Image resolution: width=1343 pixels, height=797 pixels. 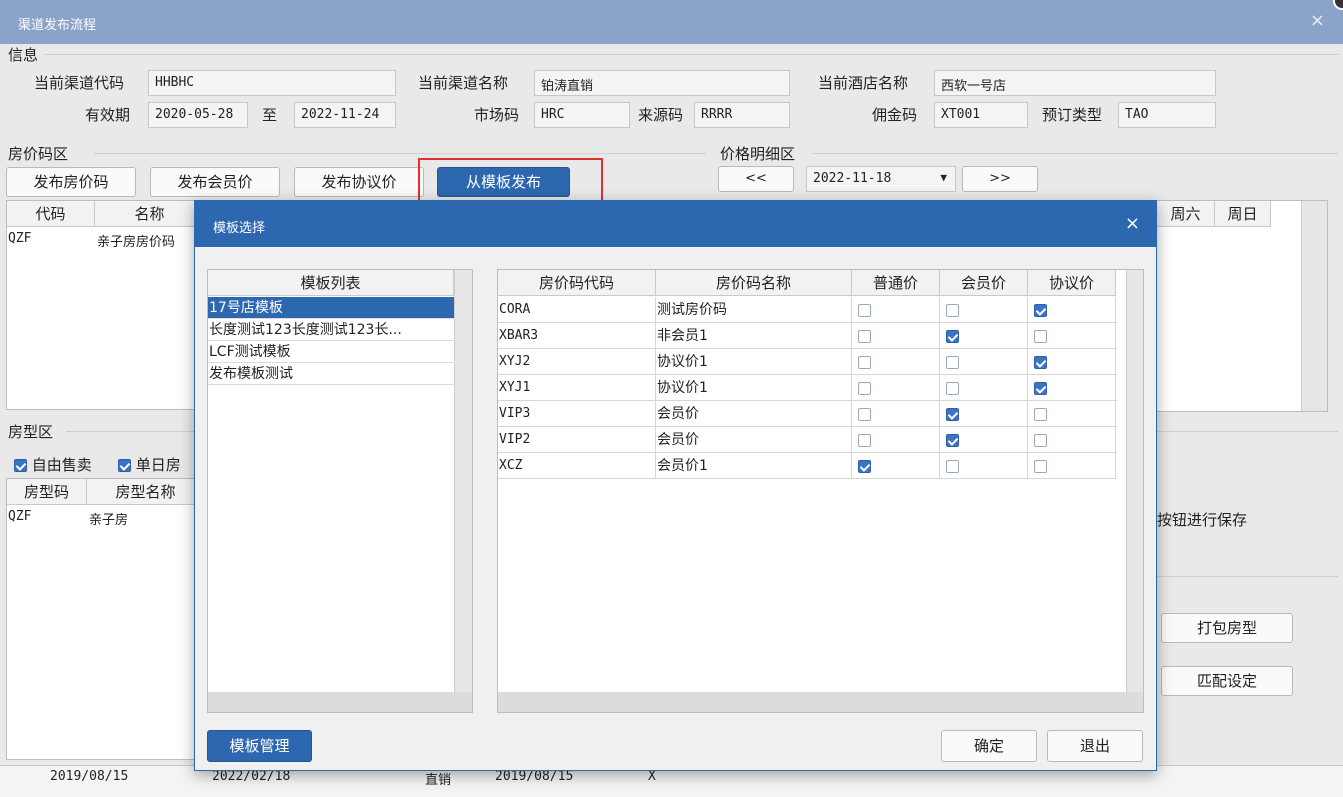 I want to click on table-row: XBAR3 非会员1, so click(x=807, y=336).